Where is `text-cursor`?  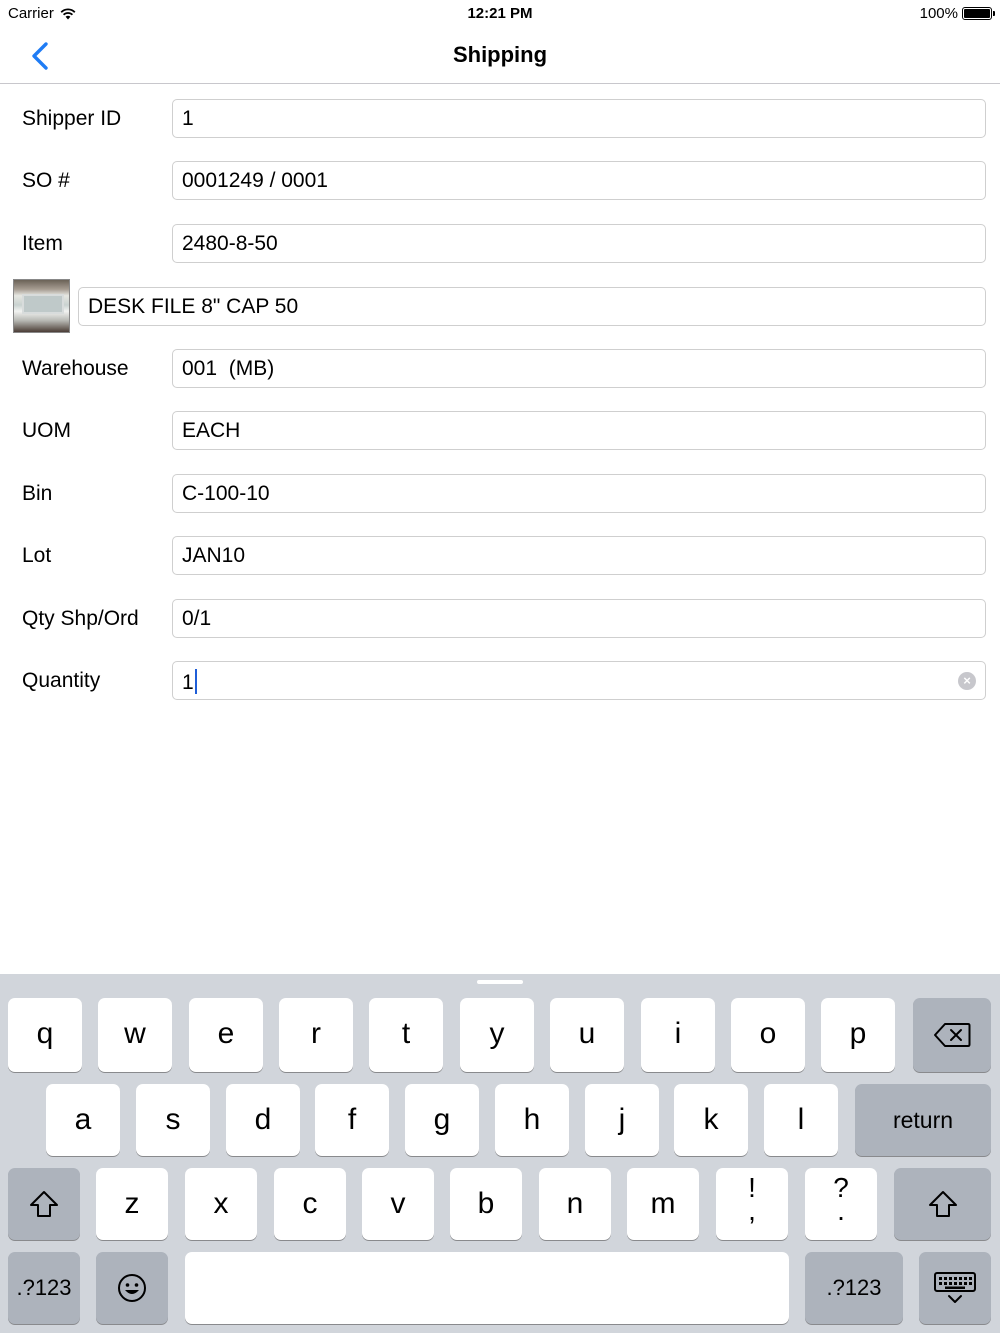 text-cursor is located at coordinates (195, 681).